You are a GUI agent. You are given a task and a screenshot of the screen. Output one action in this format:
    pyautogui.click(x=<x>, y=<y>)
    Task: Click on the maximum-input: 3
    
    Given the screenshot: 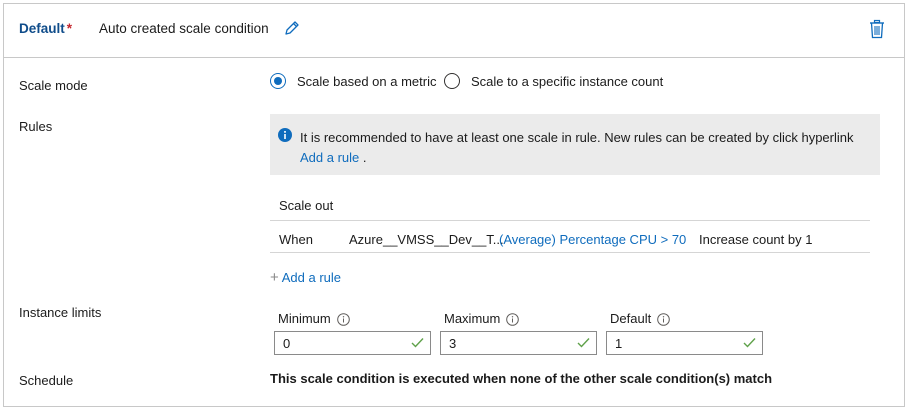 What is the action you would take?
    pyautogui.click(x=518, y=343)
    